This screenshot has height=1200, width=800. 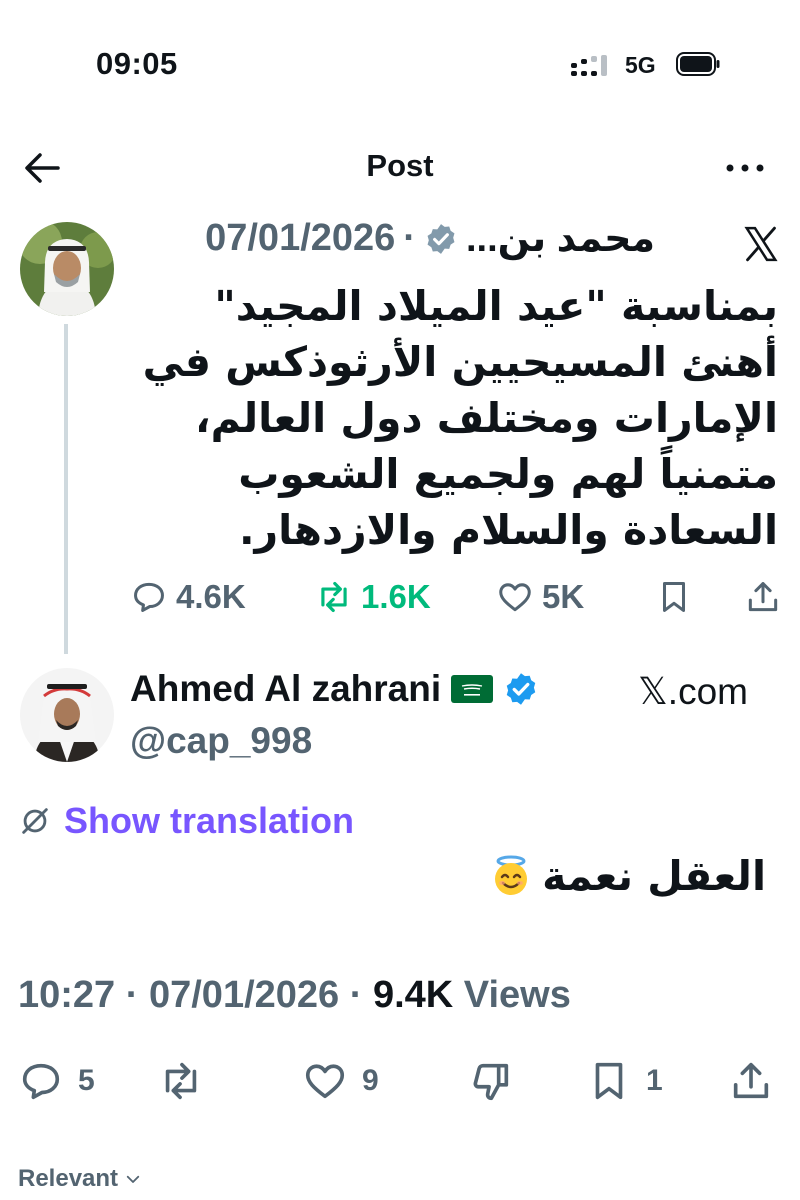 What do you see at coordinates (540, 597) in the screenshot?
I see `quoted-like-button: 5K` at bounding box center [540, 597].